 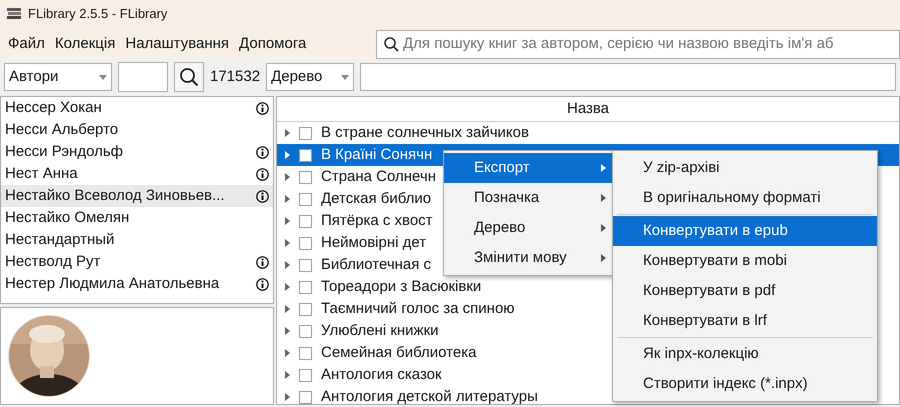 What do you see at coordinates (376, 265) in the screenshot?
I see `book-title: Библиотечная с` at bounding box center [376, 265].